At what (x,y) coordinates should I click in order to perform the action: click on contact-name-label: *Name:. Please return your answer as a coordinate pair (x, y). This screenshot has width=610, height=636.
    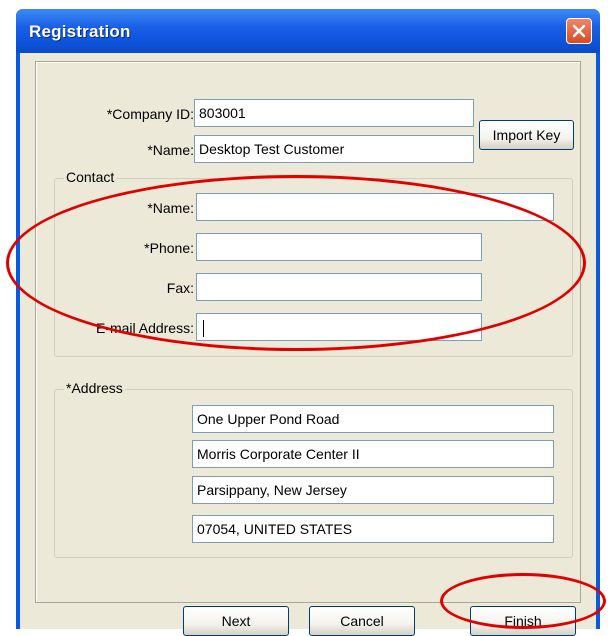
    Looking at the image, I should click on (170, 208).